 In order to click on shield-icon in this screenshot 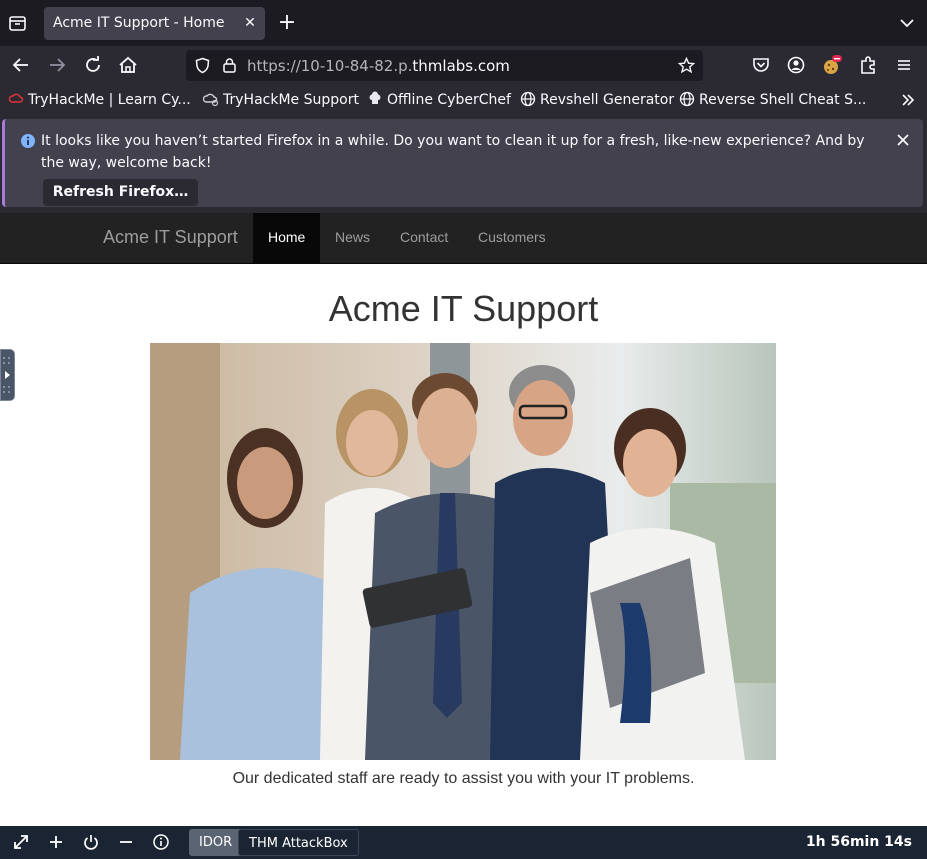, I will do `click(202, 65)`.